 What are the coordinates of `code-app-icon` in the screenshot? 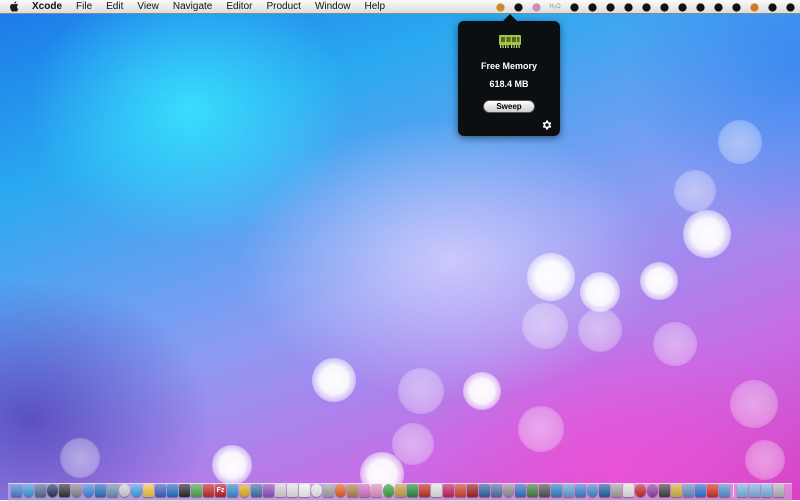 It's located at (724, 490).